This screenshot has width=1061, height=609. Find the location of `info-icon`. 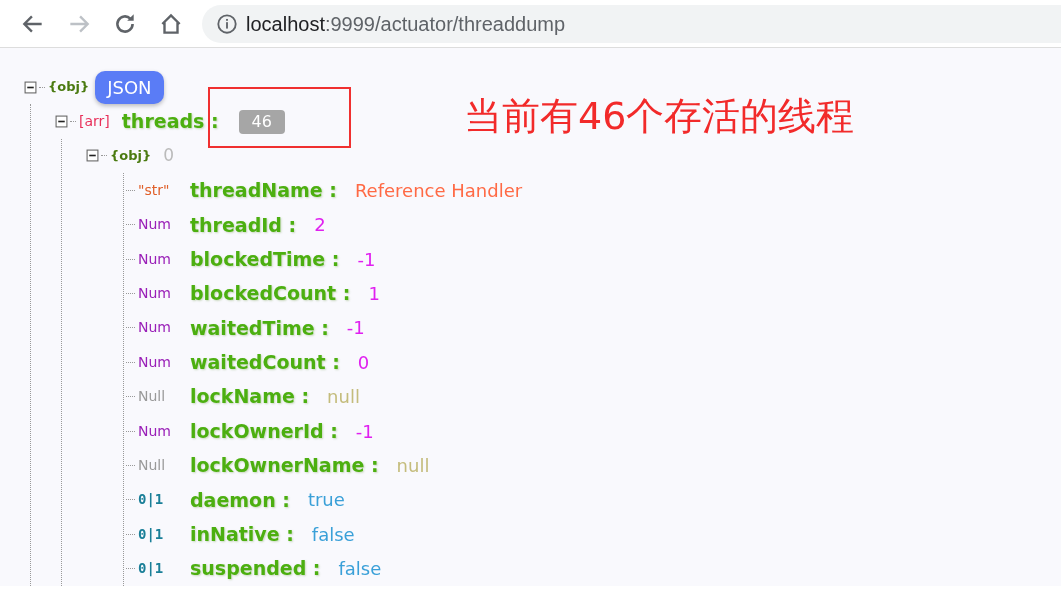

info-icon is located at coordinates (227, 23).